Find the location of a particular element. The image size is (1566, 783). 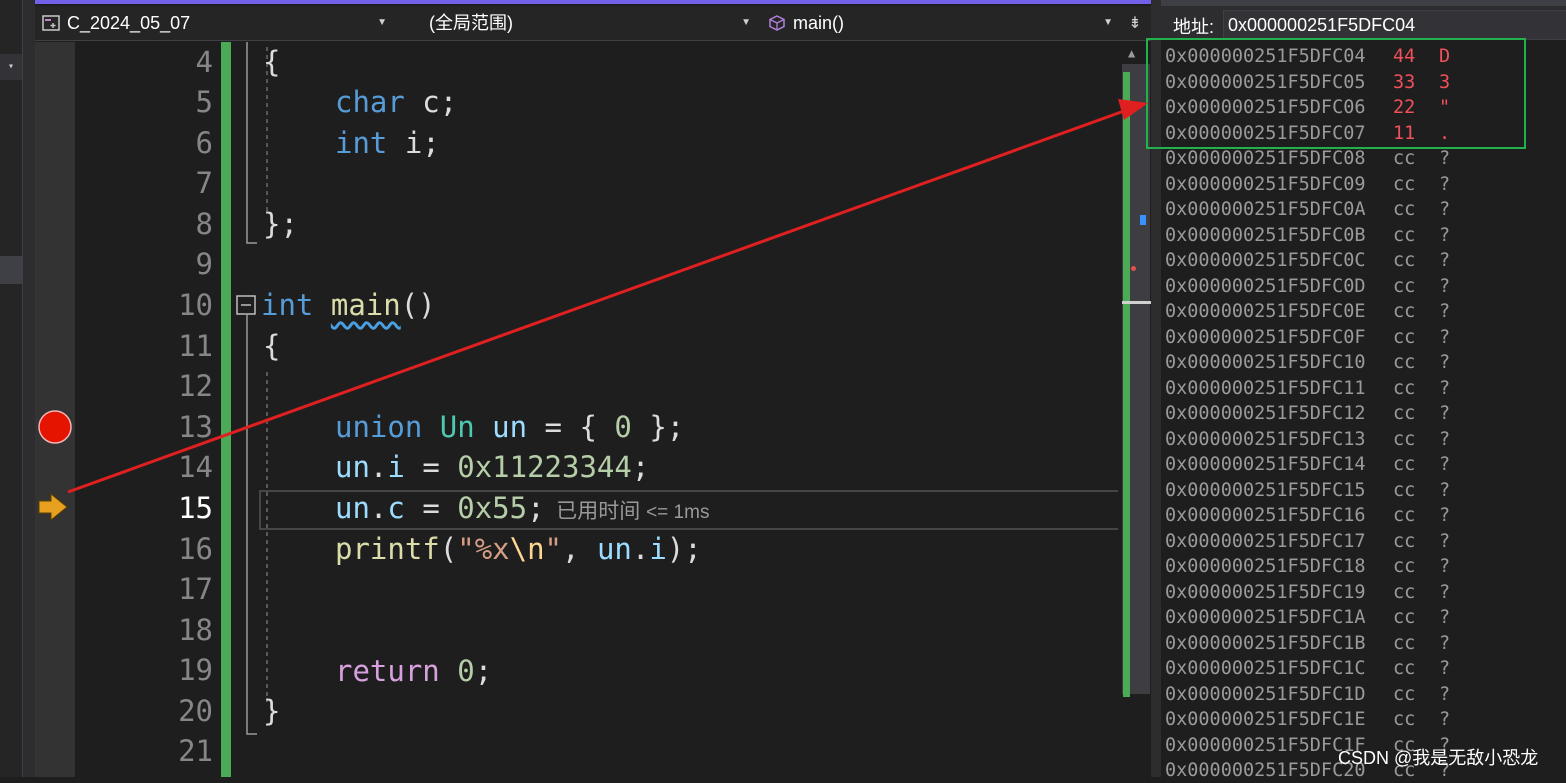

escape-token: \n is located at coordinates (527, 549).